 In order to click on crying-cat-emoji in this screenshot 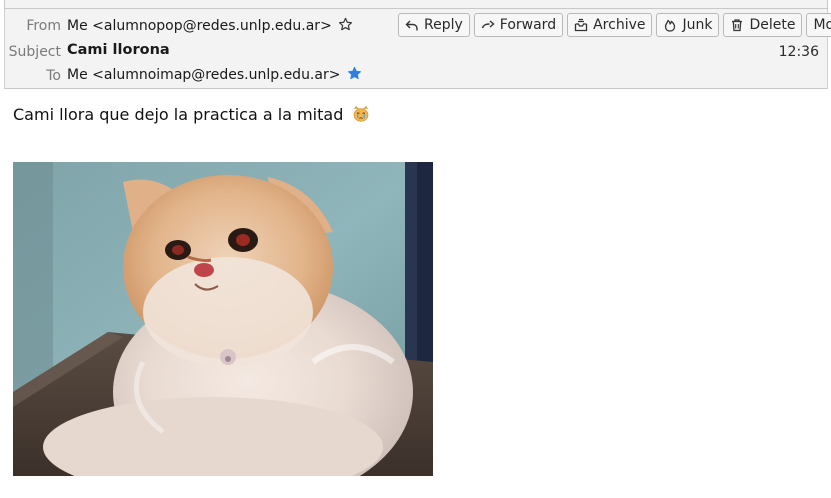, I will do `click(361, 116)`.